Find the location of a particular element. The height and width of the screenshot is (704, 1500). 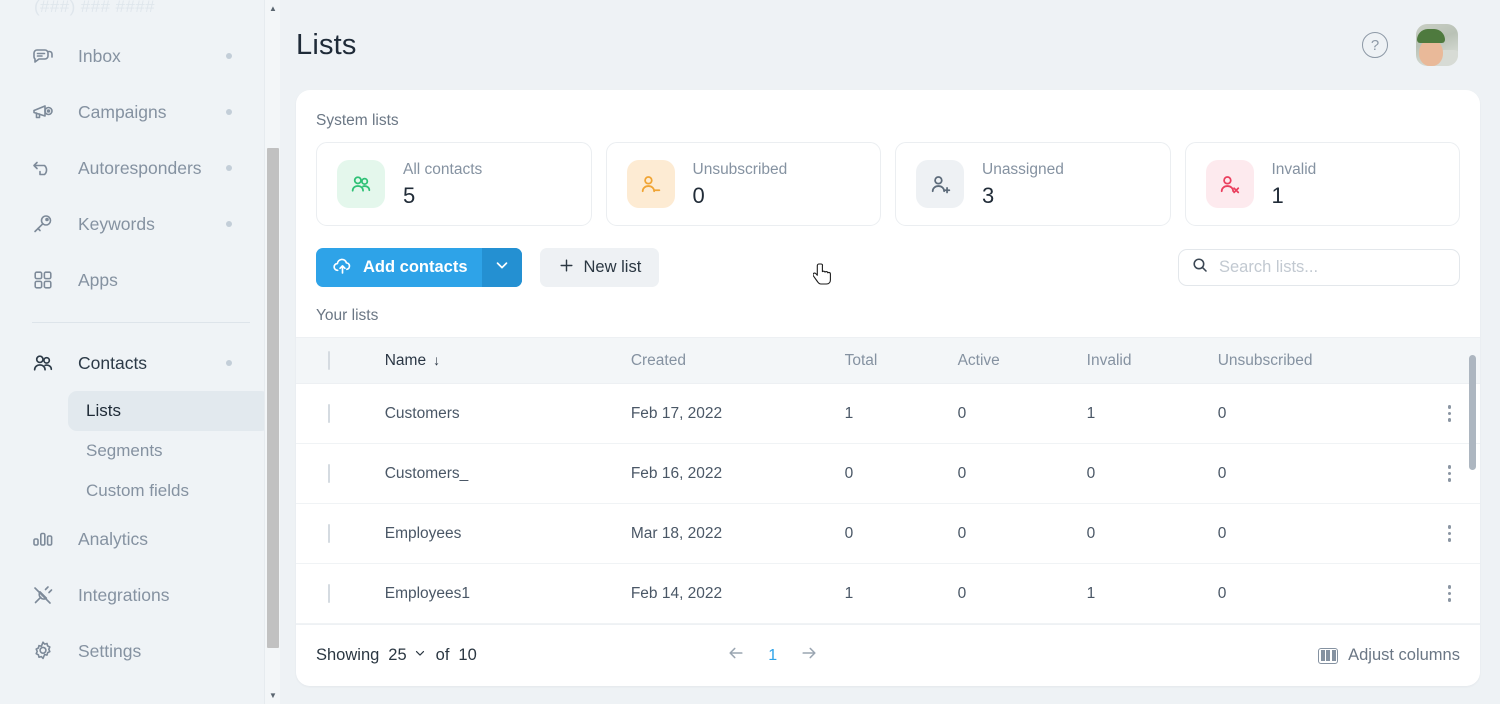

your-lists-label: Your lists is located at coordinates (347, 315).